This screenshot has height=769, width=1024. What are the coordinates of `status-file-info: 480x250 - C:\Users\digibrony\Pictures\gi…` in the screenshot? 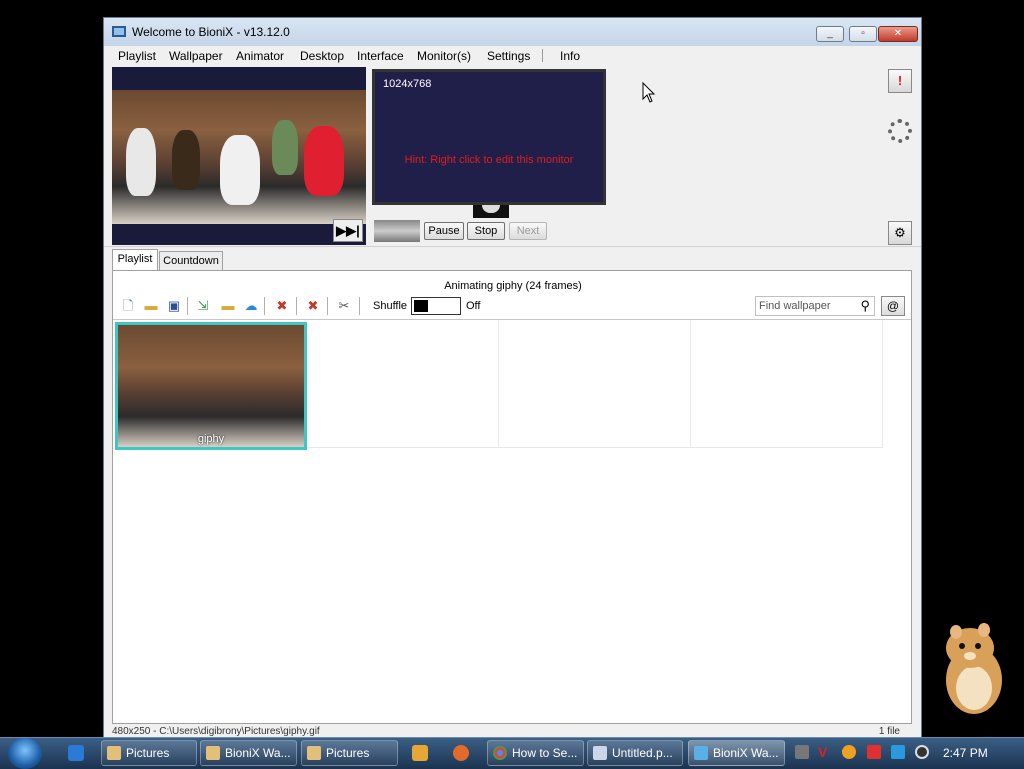 It's located at (216, 731).